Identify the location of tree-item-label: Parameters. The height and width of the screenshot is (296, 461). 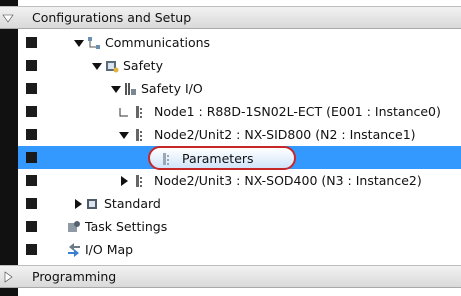
(218, 158).